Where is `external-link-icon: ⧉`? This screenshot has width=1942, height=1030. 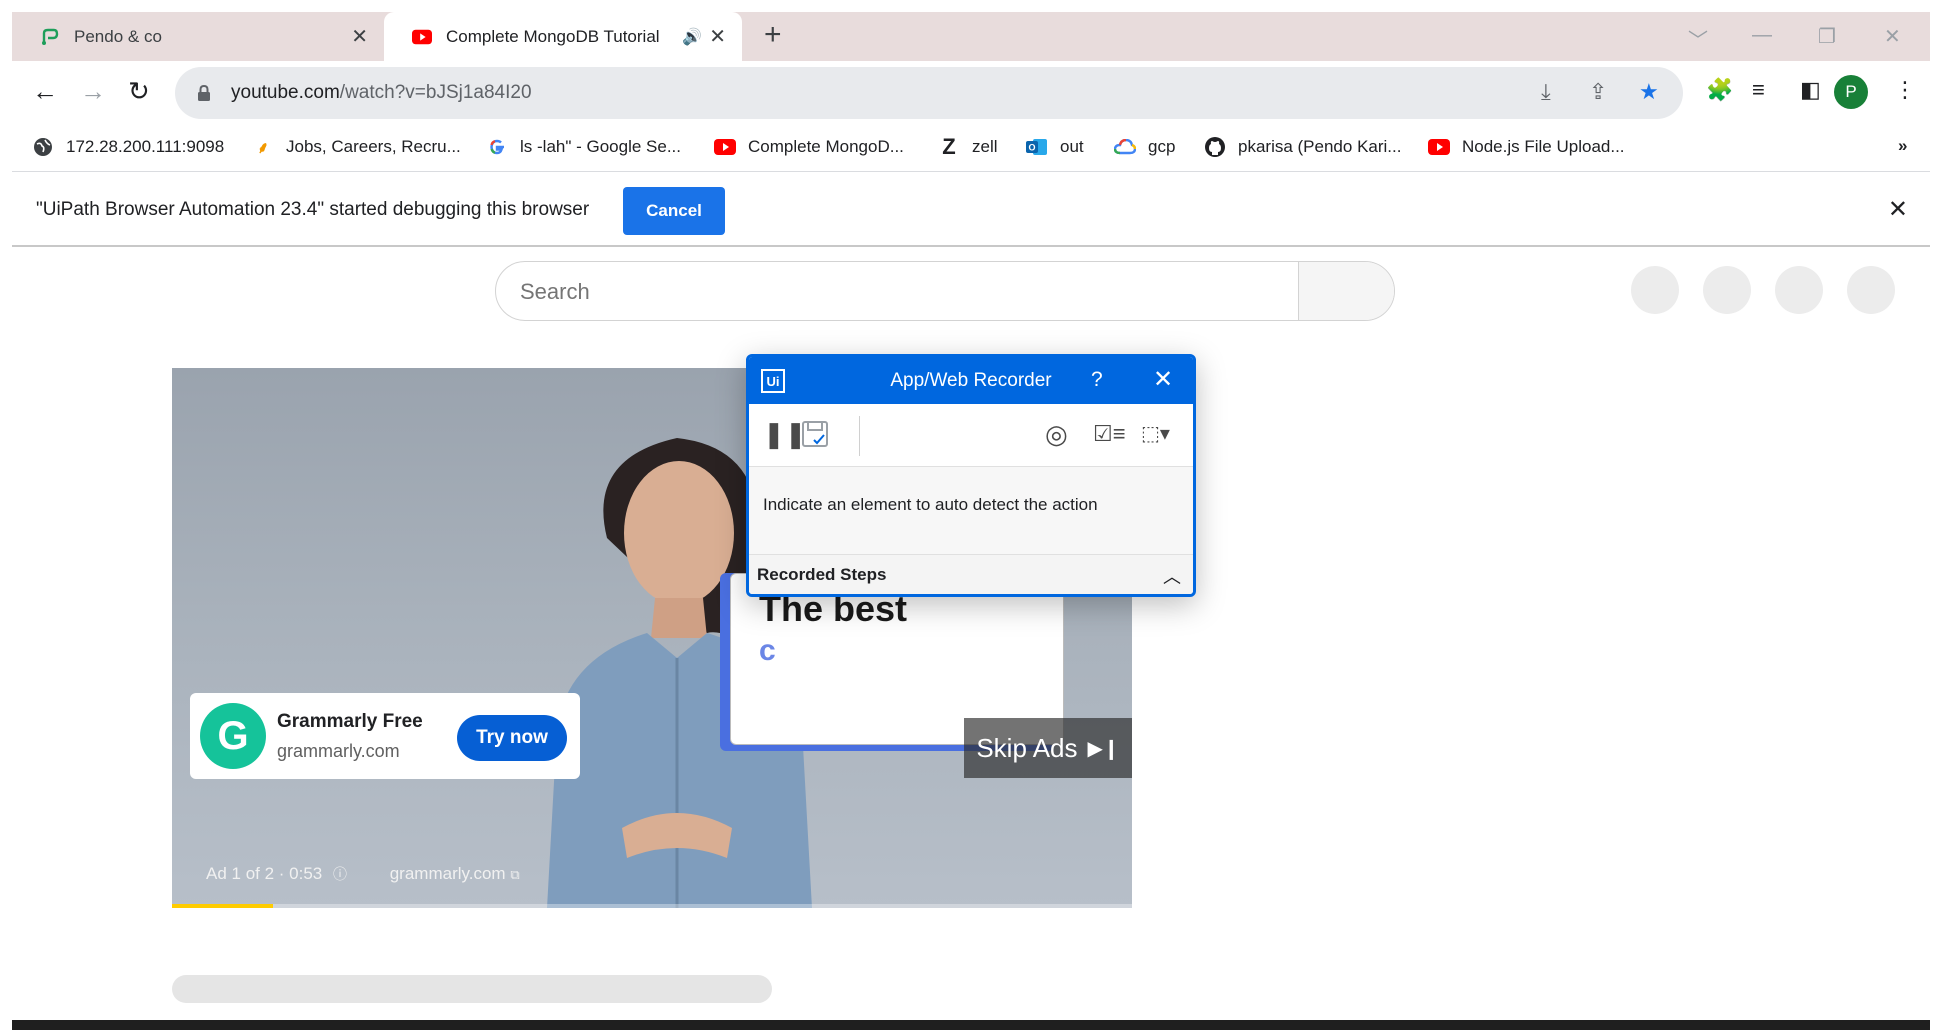
external-link-icon: ⧉ is located at coordinates (515, 874).